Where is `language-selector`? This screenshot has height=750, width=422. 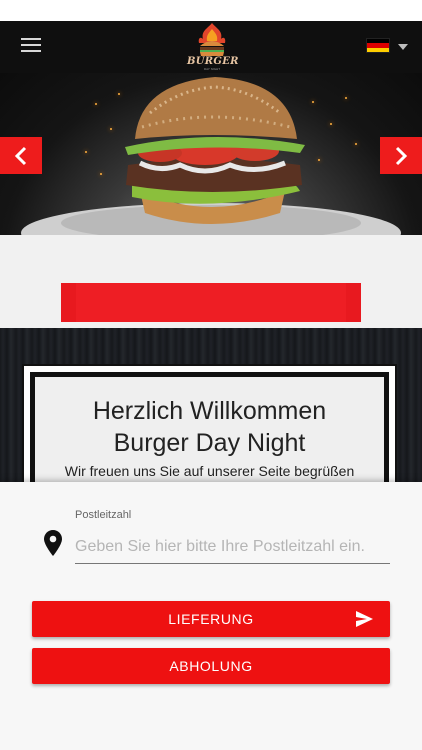 language-selector is located at coordinates (388, 47).